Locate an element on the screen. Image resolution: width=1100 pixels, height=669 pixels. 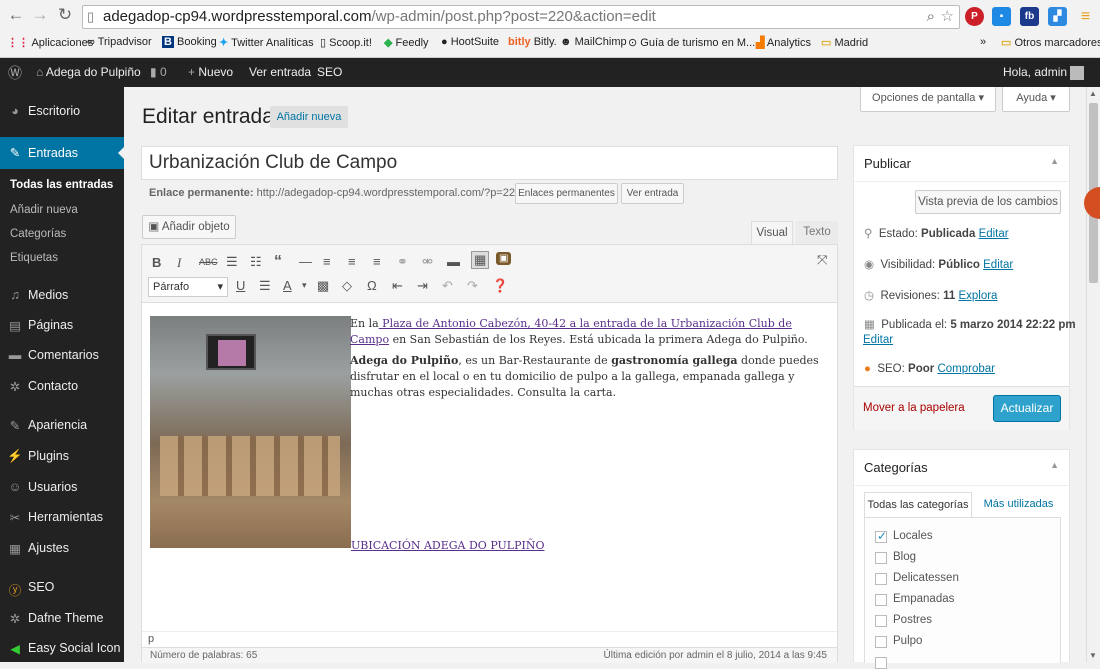
restaurant-photo is located at coordinates (250, 432).